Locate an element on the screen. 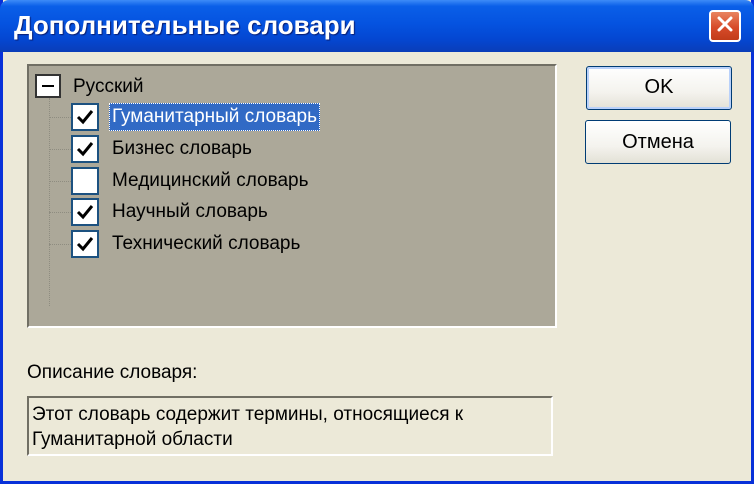  window-title: Дополнительные словари is located at coordinates (185, 25).